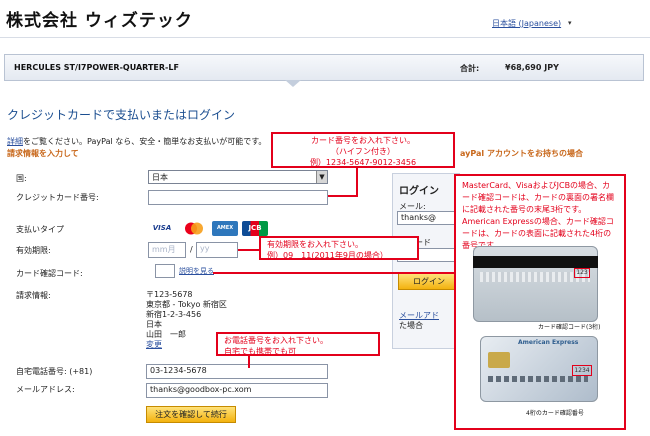  What do you see at coordinates (145, 141) in the screenshot?
I see `intro-body: をご覧ください。PayPal なら、安全・簡単なお支払いが可能です。` at bounding box center [145, 141].